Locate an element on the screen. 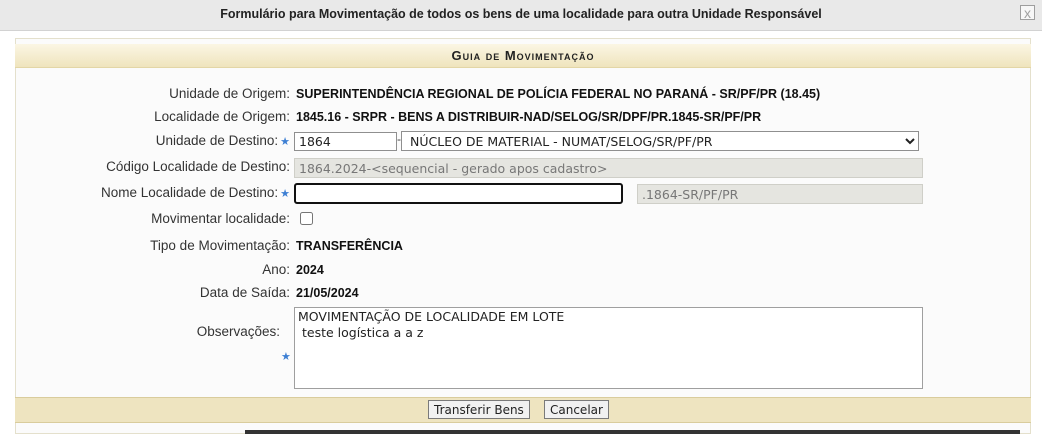 The image size is (1042, 434). data-saida-label: Data de Saída: is located at coordinates (244, 292).